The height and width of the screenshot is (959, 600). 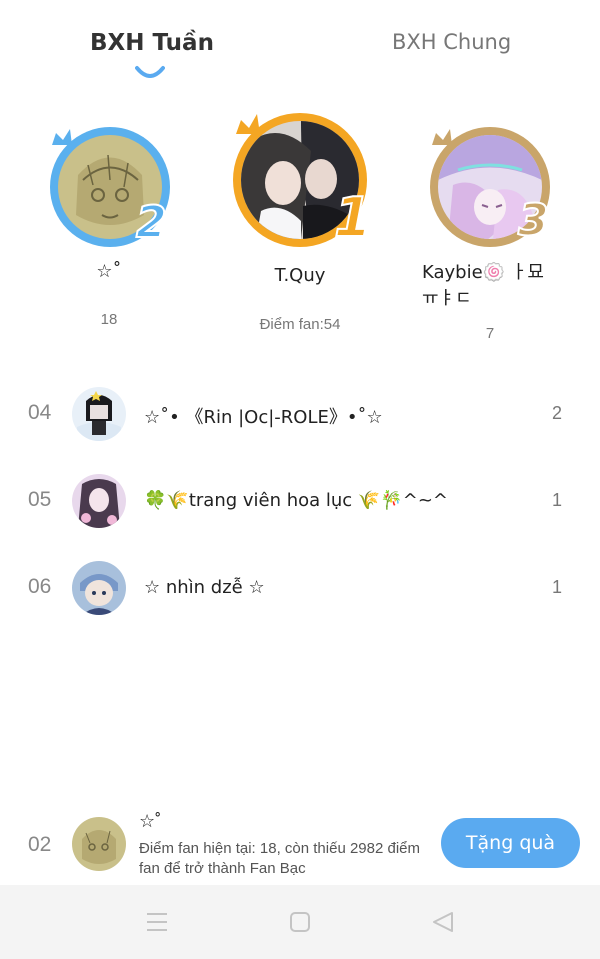 What do you see at coordinates (353, 217) in the screenshot?
I see `rank-badge: 1` at bounding box center [353, 217].